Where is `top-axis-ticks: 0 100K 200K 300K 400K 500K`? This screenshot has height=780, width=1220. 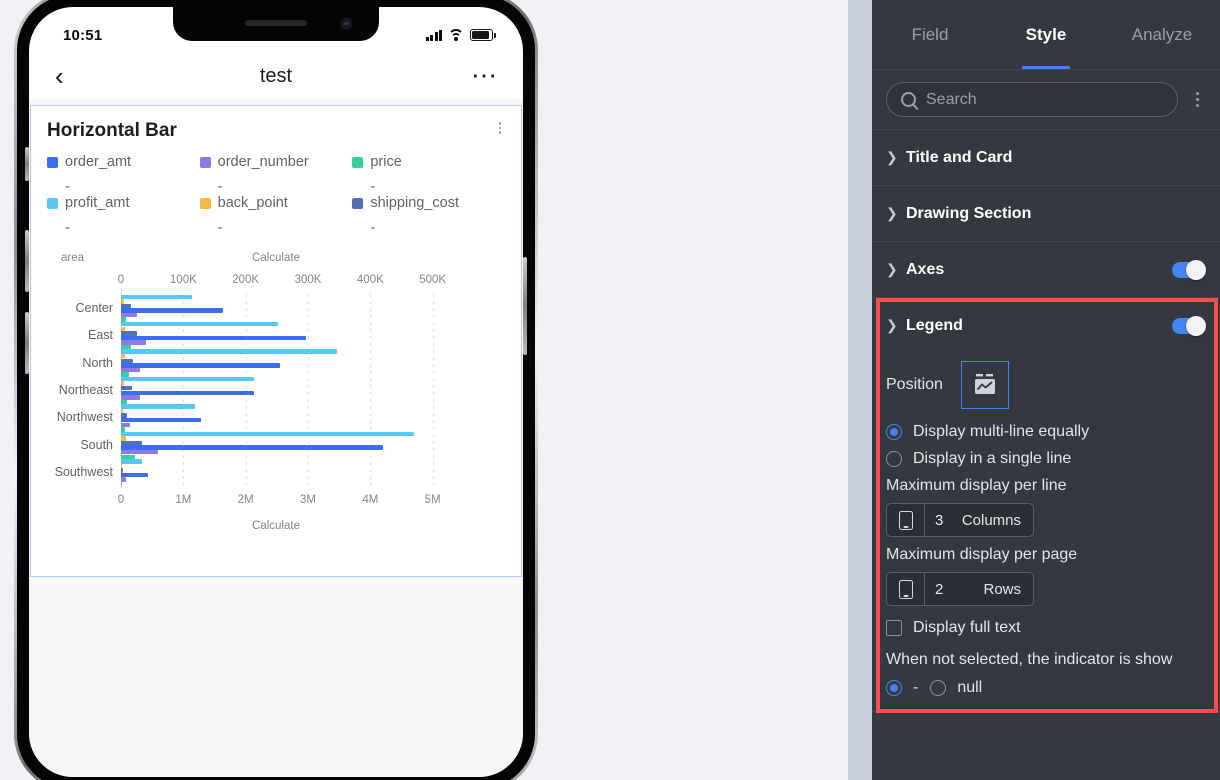
top-axis-ticks: 0 100K 200K 300K 400K 500K is located at coordinates (306, 281).